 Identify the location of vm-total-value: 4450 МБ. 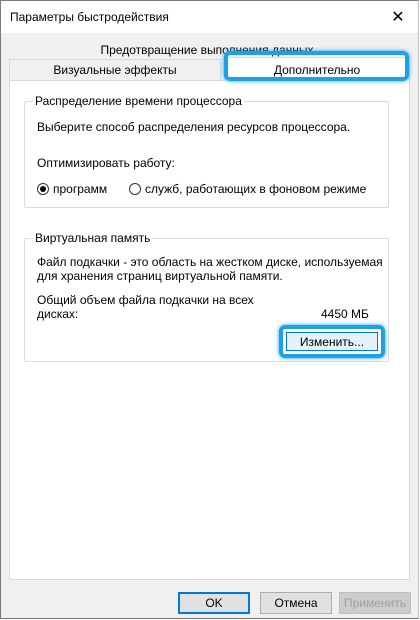
(345, 314).